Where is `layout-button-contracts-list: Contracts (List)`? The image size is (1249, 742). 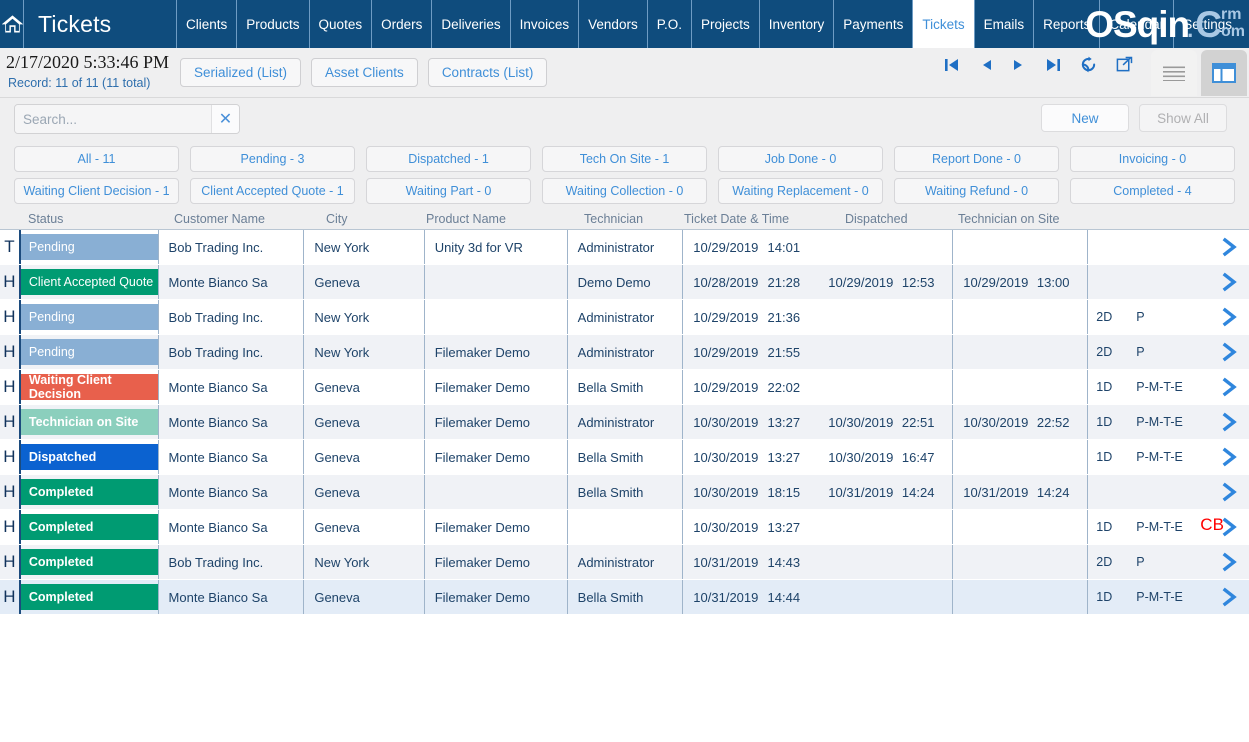
layout-button-contracts-list: Contracts (List) is located at coordinates (487, 72).